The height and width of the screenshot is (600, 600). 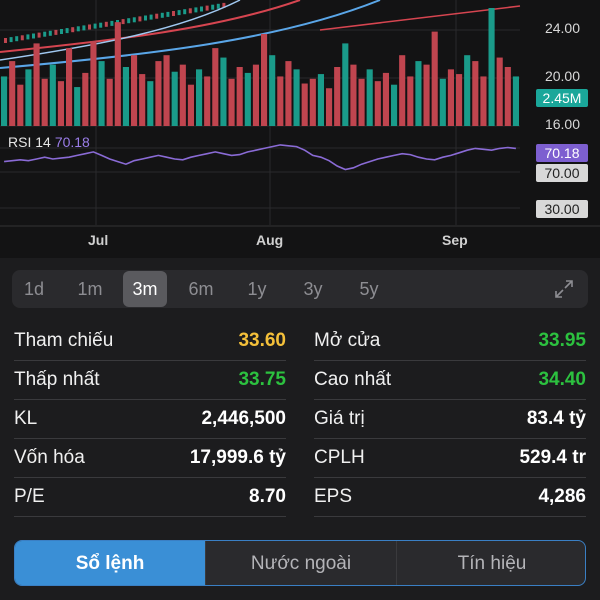 I want to click on month-label-aug: Aug, so click(x=270, y=240).